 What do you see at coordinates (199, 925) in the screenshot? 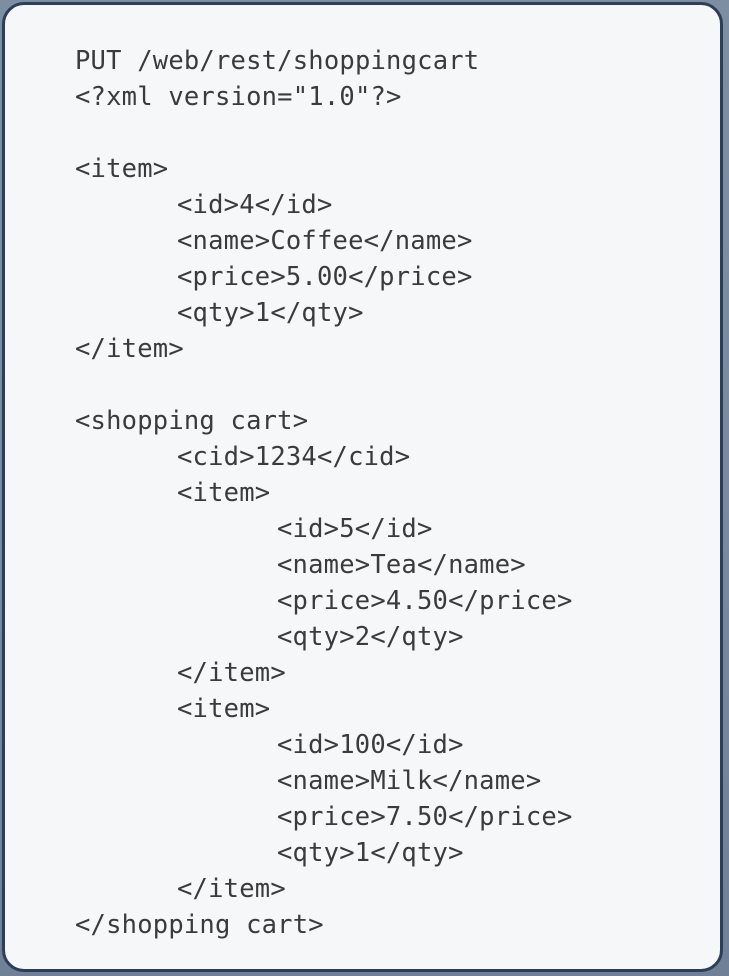
I see `code-line-cart-close: </shopping cart>` at bounding box center [199, 925].